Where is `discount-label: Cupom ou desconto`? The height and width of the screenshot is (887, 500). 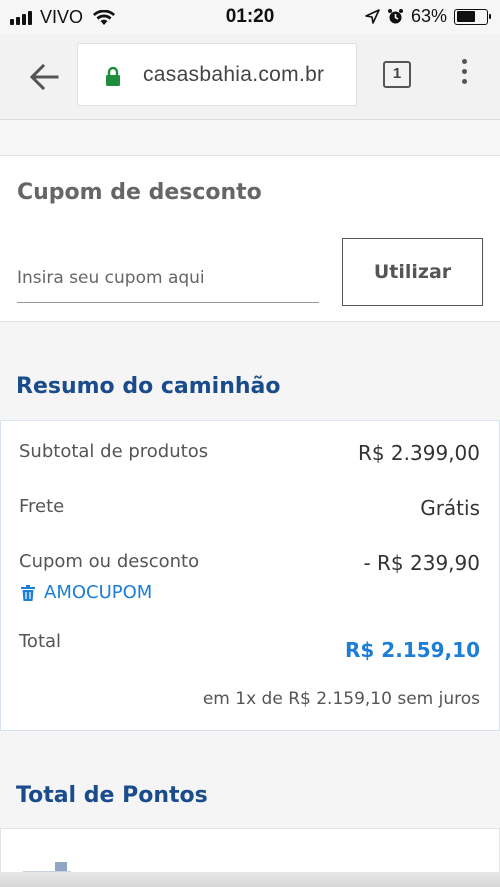 discount-label: Cupom ou desconto is located at coordinates (109, 561).